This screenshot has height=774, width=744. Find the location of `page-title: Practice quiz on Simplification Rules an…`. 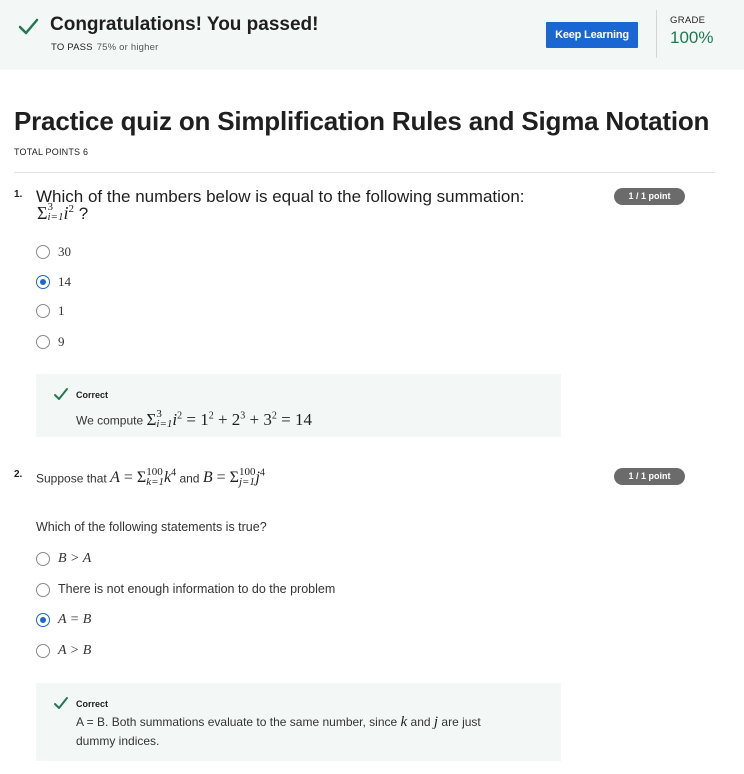

page-title: Practice quiz on Simplification Rules an… is located at coordinates (362, 121).